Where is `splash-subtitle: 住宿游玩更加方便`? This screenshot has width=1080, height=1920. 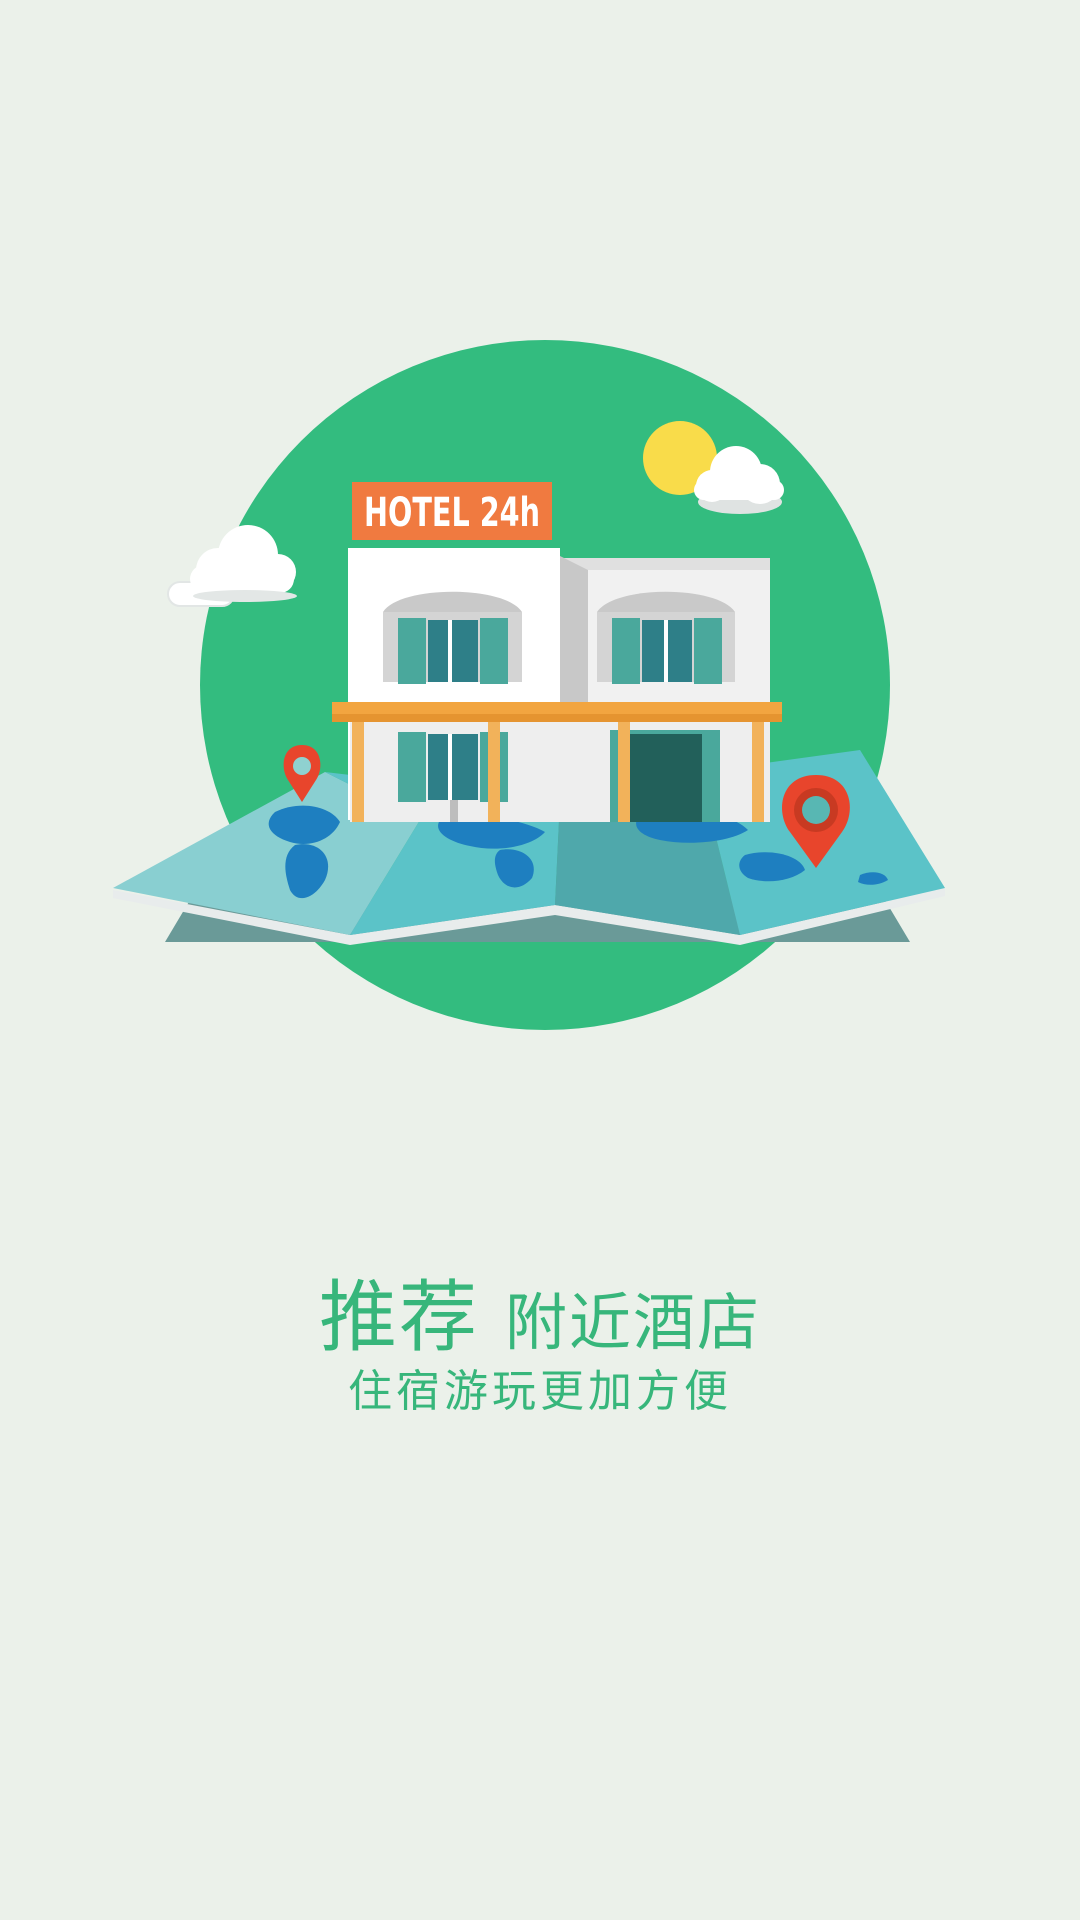
splash-subtitle: 住宿游玩更加方便 is located at coordinates (540, 1391).